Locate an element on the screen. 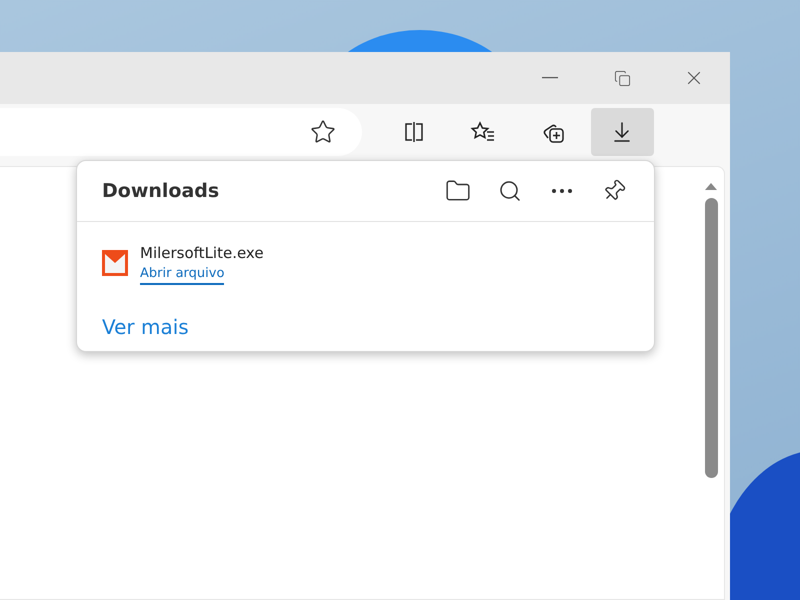 Image resolution: width=800 pixels, height=600 pixels. minimize-icon is located at coordinates (550, 78).